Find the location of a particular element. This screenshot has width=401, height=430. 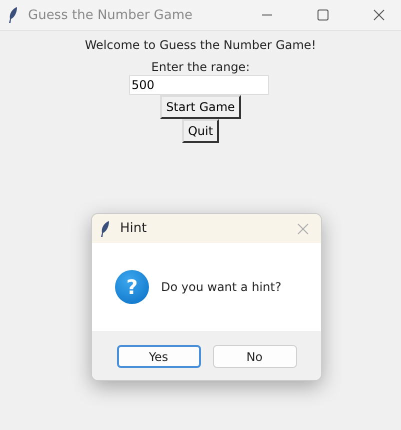

dialog-title: Hint is located at coordinates (134, 228).